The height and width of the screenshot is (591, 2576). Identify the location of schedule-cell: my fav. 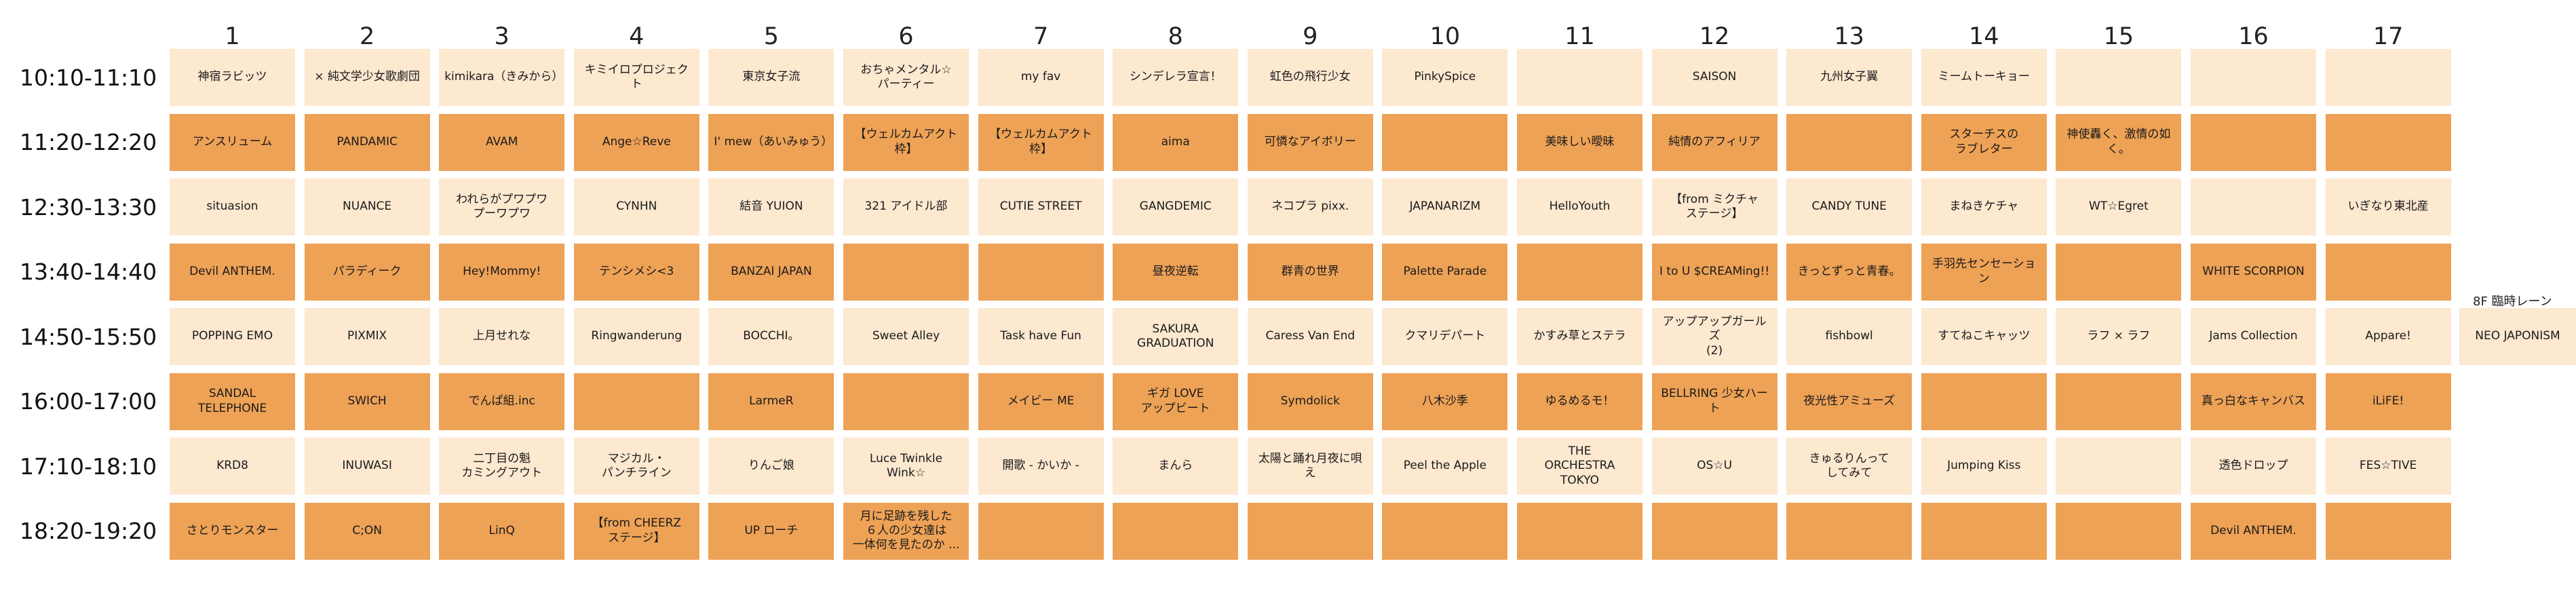
(1041, 77).